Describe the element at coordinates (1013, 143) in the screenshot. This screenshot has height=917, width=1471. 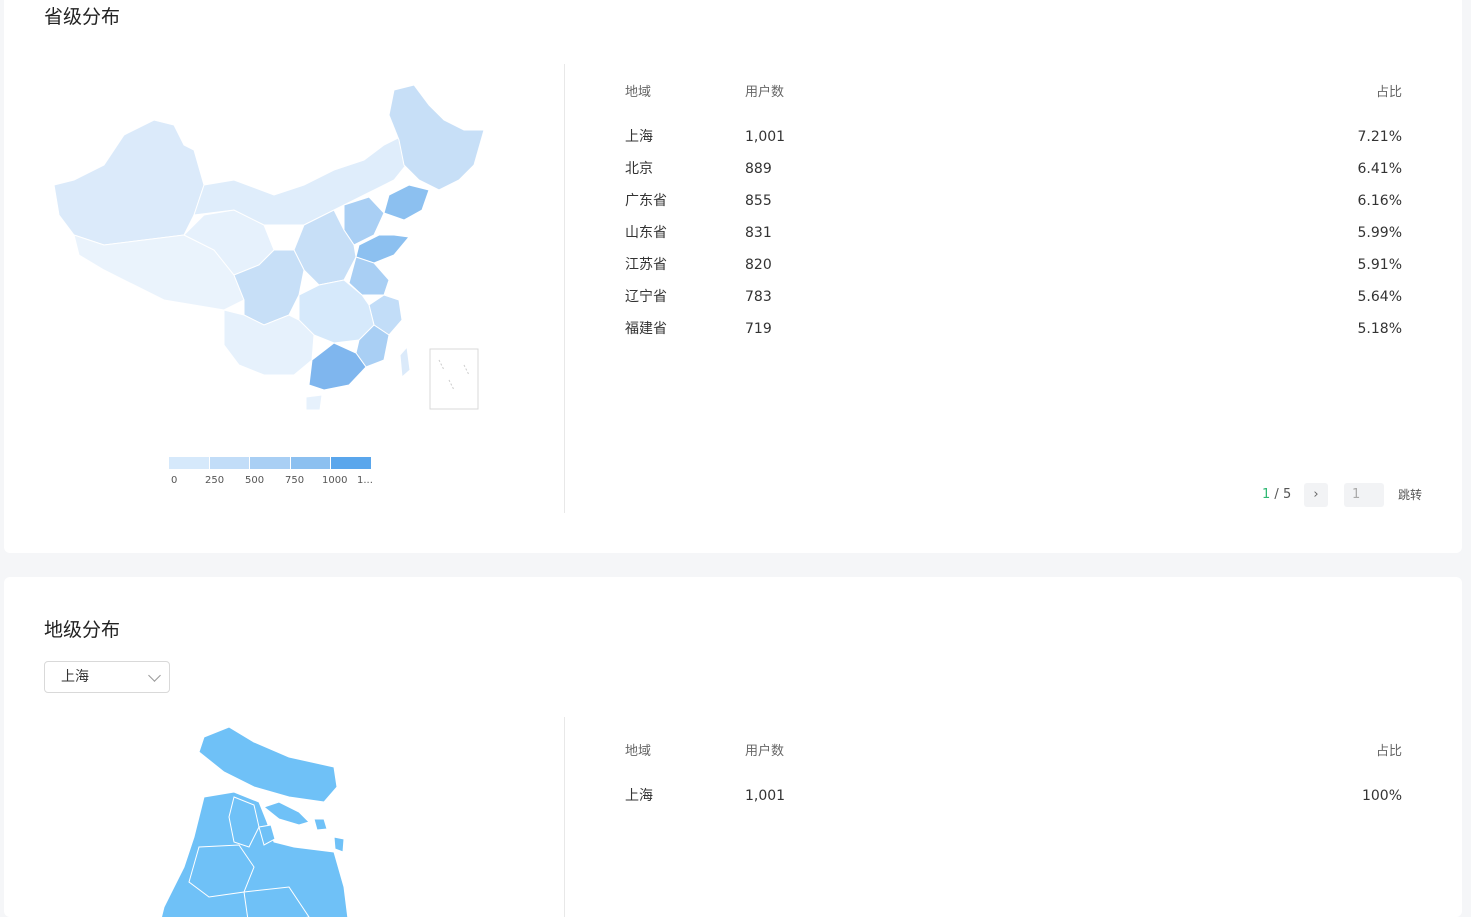
I see `table-row: 上海 1,001 7.21%` at that location.